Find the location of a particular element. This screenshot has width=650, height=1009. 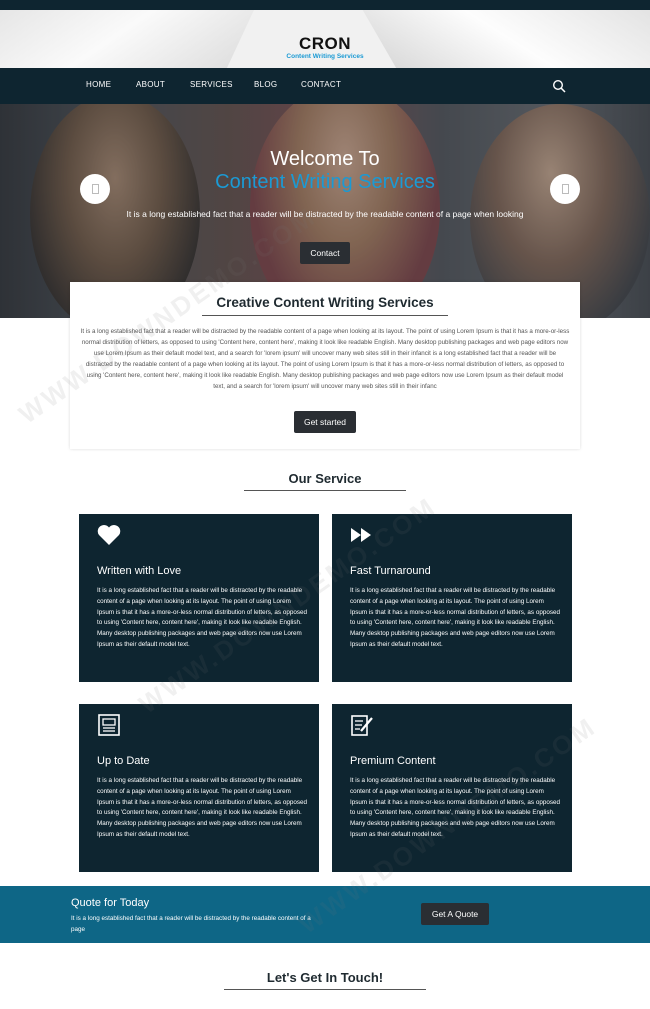

contact-title: Let's Get In Touch! is located at coordinates (325, 977).